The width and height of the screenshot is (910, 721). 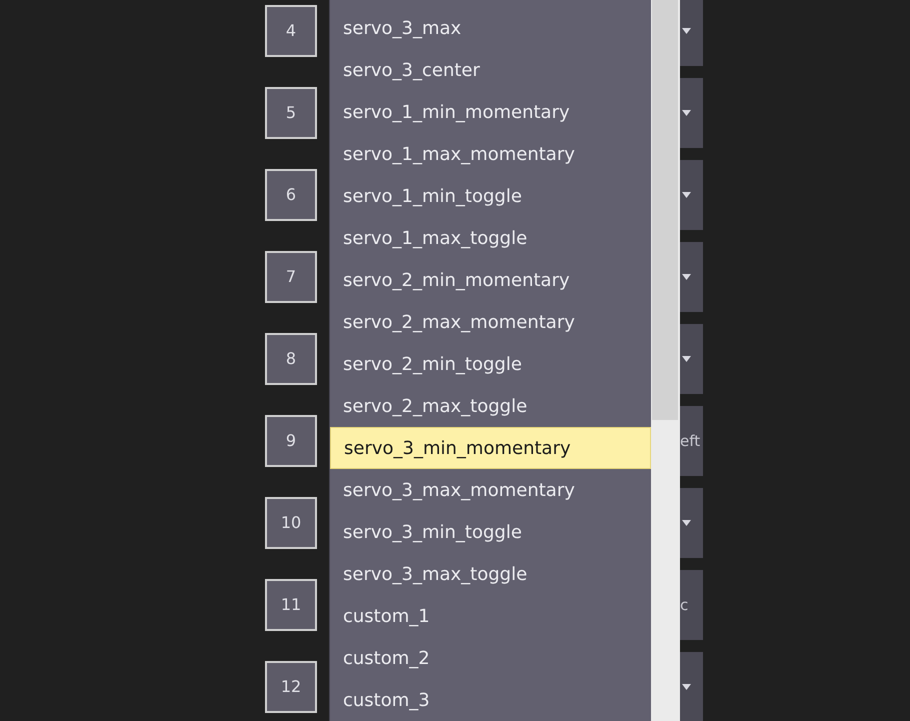 What do you see at coordinates (490, 406) in the screenshot?
I see `dropdown-option: servo_2_max_toggle` at bounding box center [490, 406].